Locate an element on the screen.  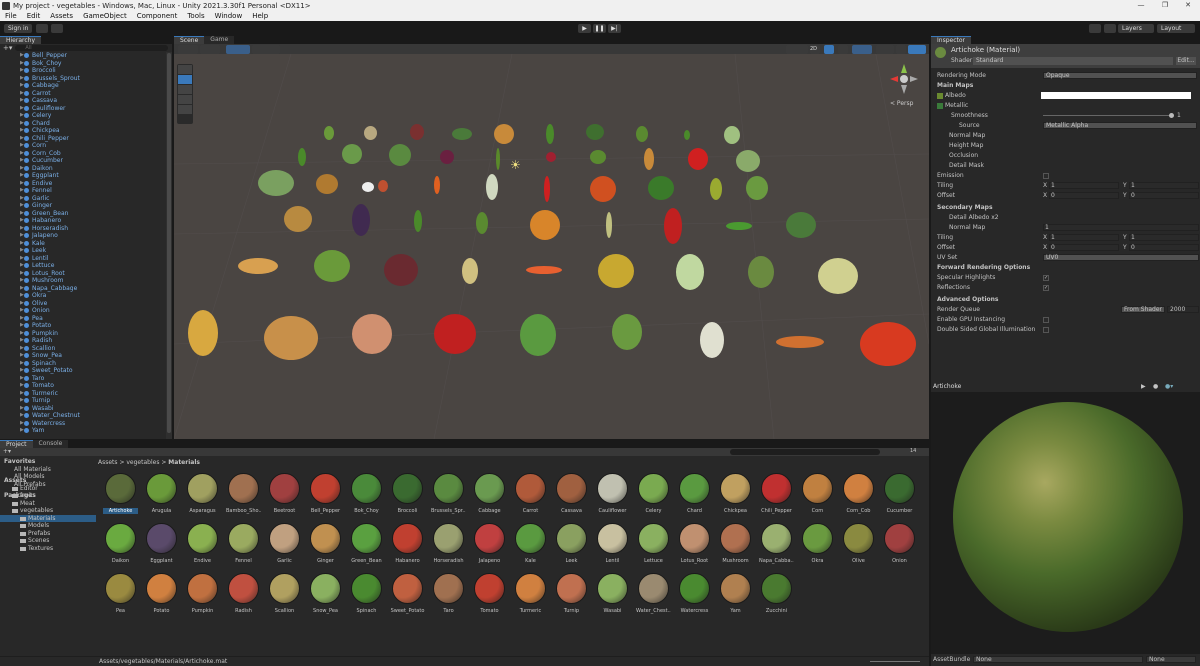
hierarchy-item: ▶Taro› is located at coordinates (86, 379).